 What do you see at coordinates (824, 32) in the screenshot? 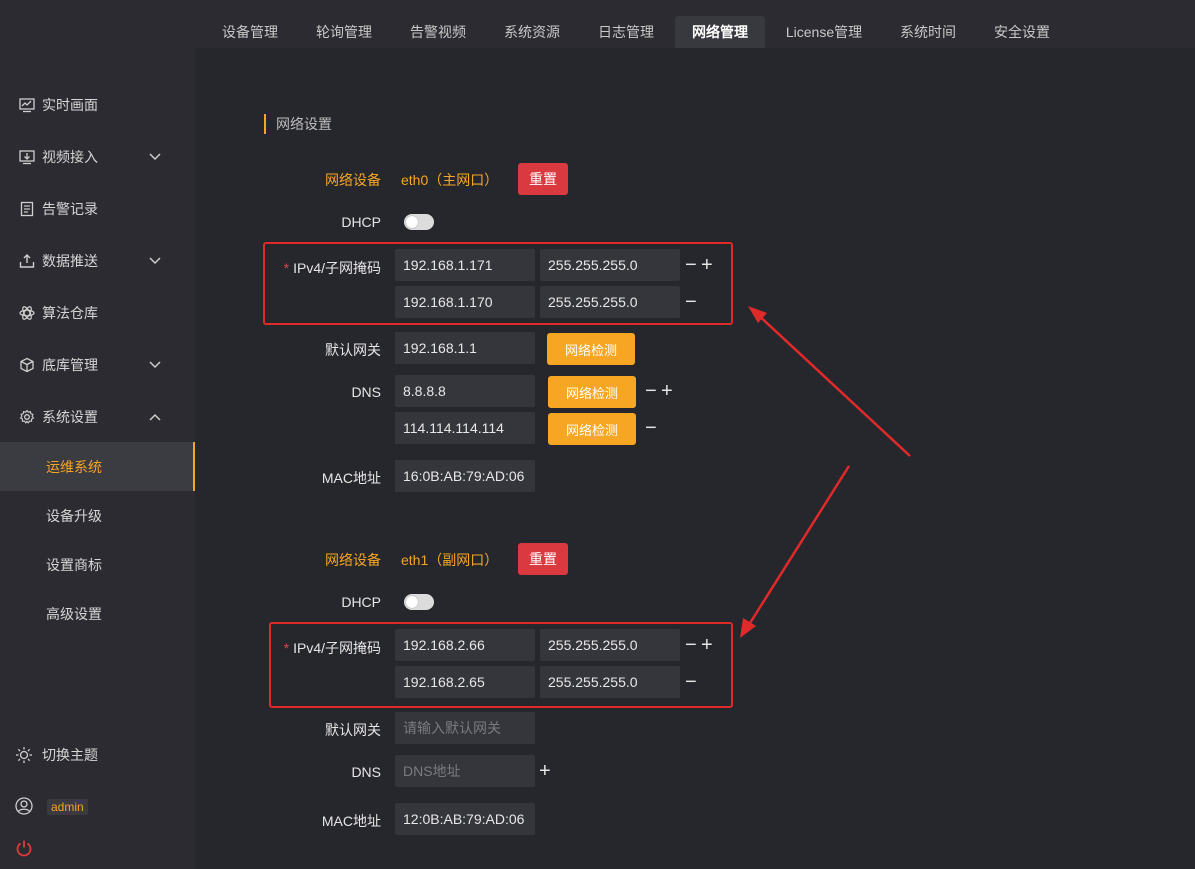
I see `tab-license-management: License管理` at bounding box center [824, 32].